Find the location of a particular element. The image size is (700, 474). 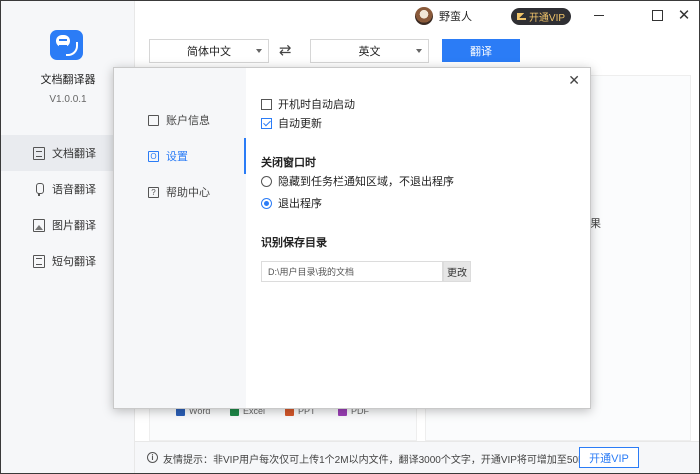

minimize-button is located at coordinates (599, 15).